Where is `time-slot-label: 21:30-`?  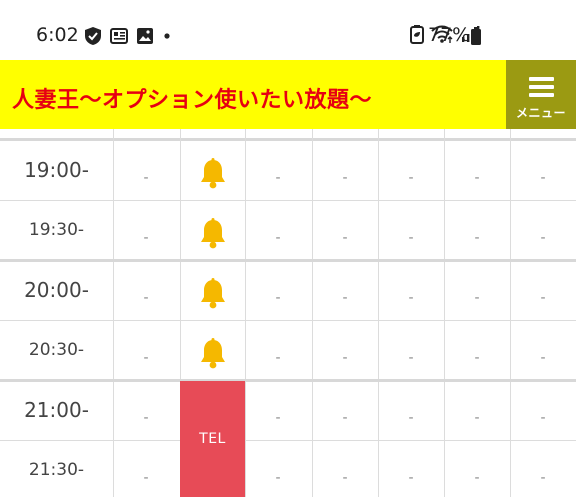
time-slot-label: 21:30- is located at coordinates (56, 470).